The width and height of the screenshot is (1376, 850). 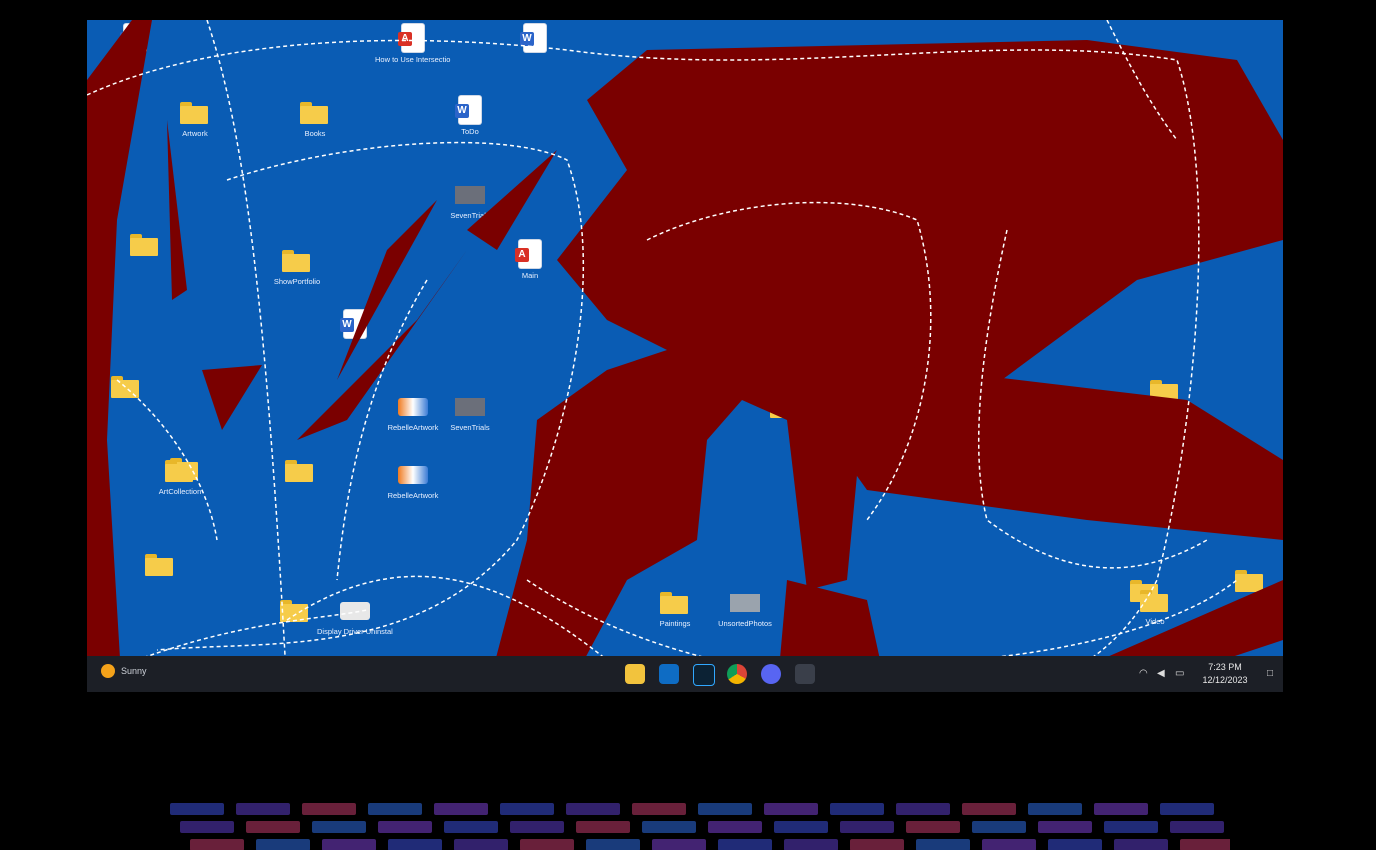 I want to click on keyboard-backlight, so click(x=680, y=822).